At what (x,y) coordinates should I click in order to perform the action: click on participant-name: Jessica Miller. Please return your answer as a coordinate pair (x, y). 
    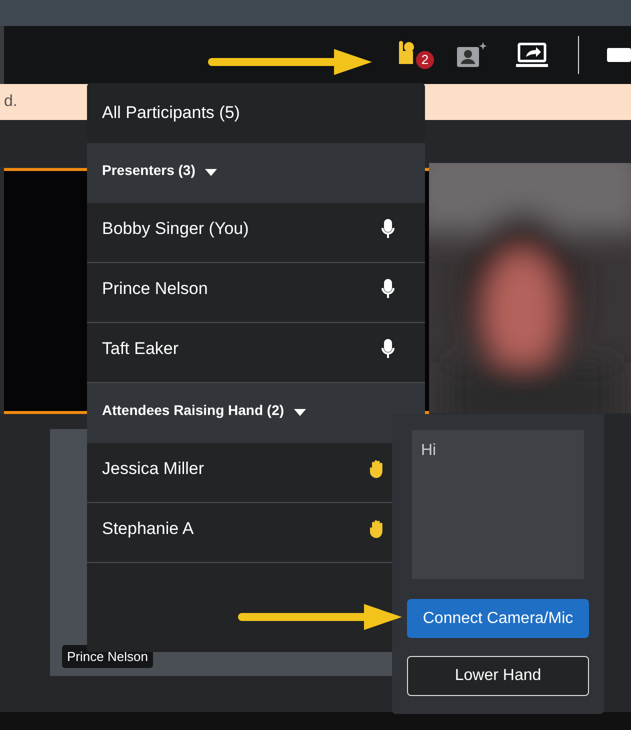
    Looking at the image, I should click on (153, 468).